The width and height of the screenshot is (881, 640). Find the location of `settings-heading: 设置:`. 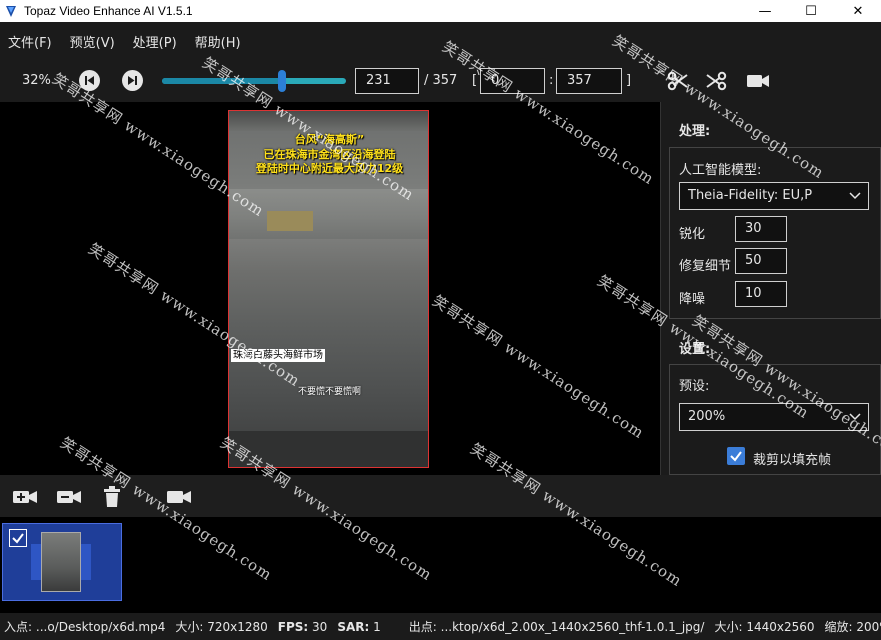

settings-heading: 设置: is located at coordinates (695, 349).